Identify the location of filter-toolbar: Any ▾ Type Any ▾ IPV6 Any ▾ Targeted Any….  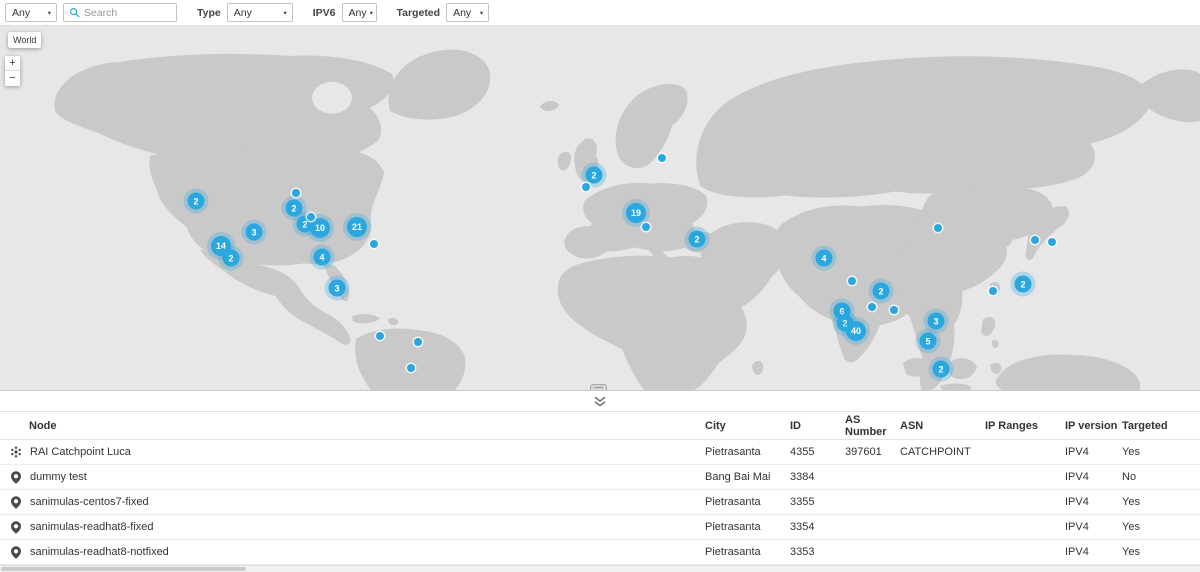
(600, 13).